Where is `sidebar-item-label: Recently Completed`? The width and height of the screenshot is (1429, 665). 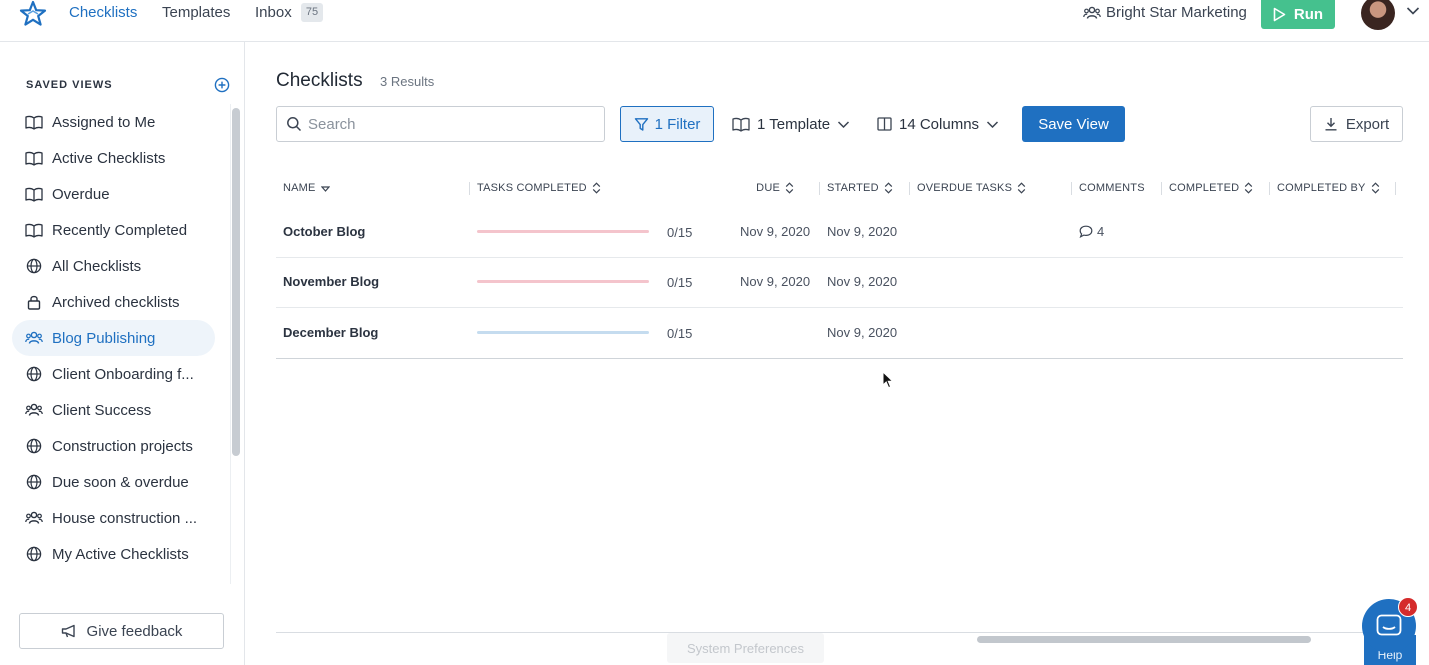 sidebar-item-label: Recently Completed is located at coordinates (120, 230).